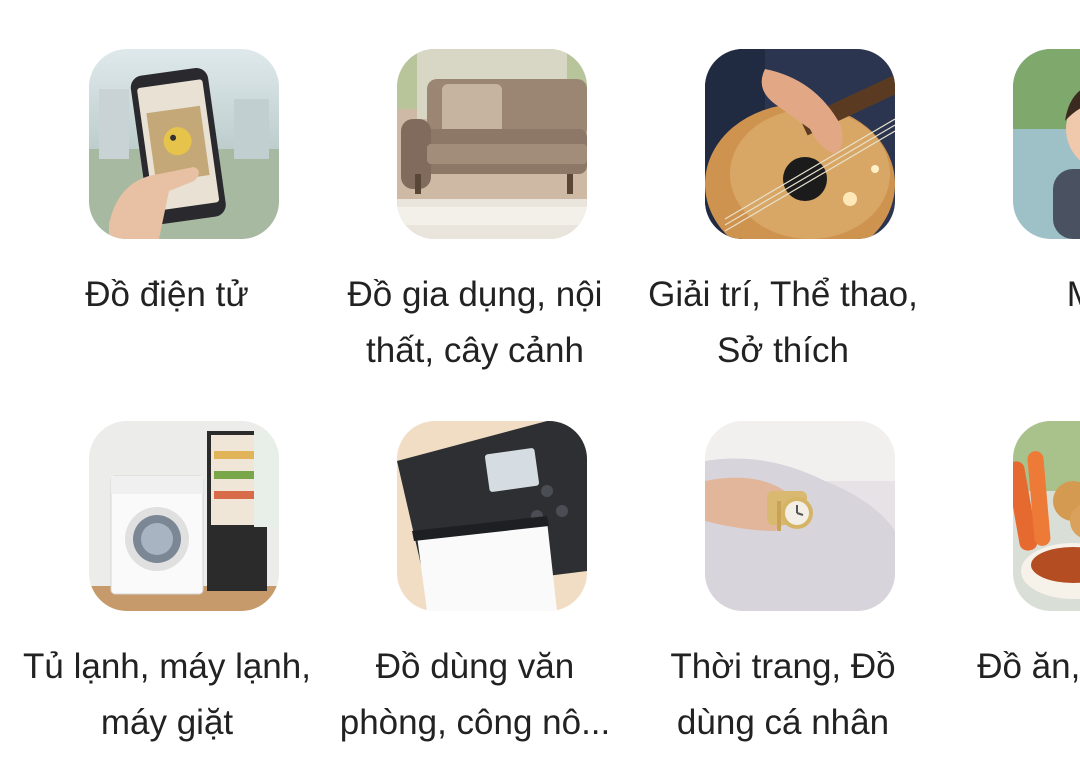  I want to click on sofa-icon, so click(492, 144).